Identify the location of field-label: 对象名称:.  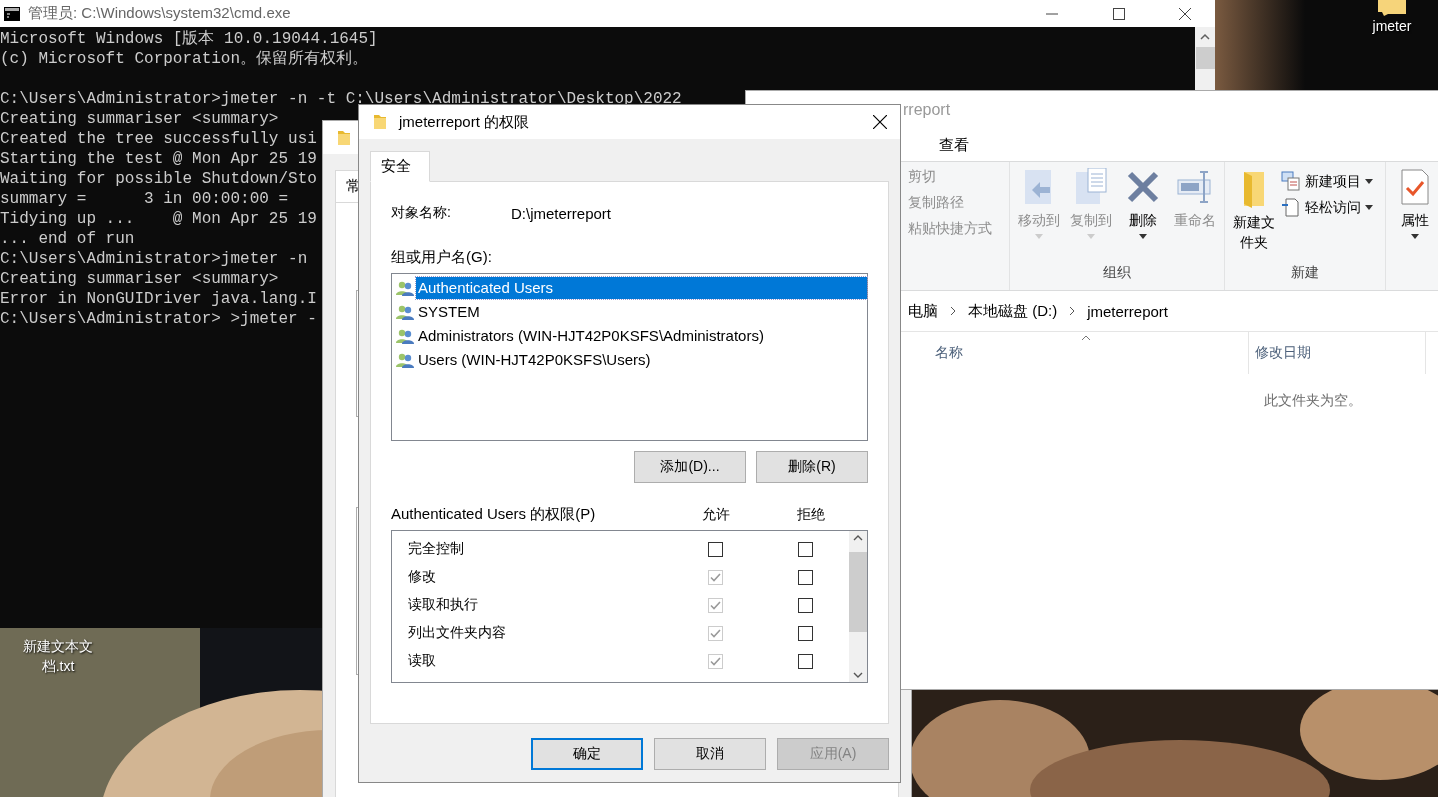
(421, 213).